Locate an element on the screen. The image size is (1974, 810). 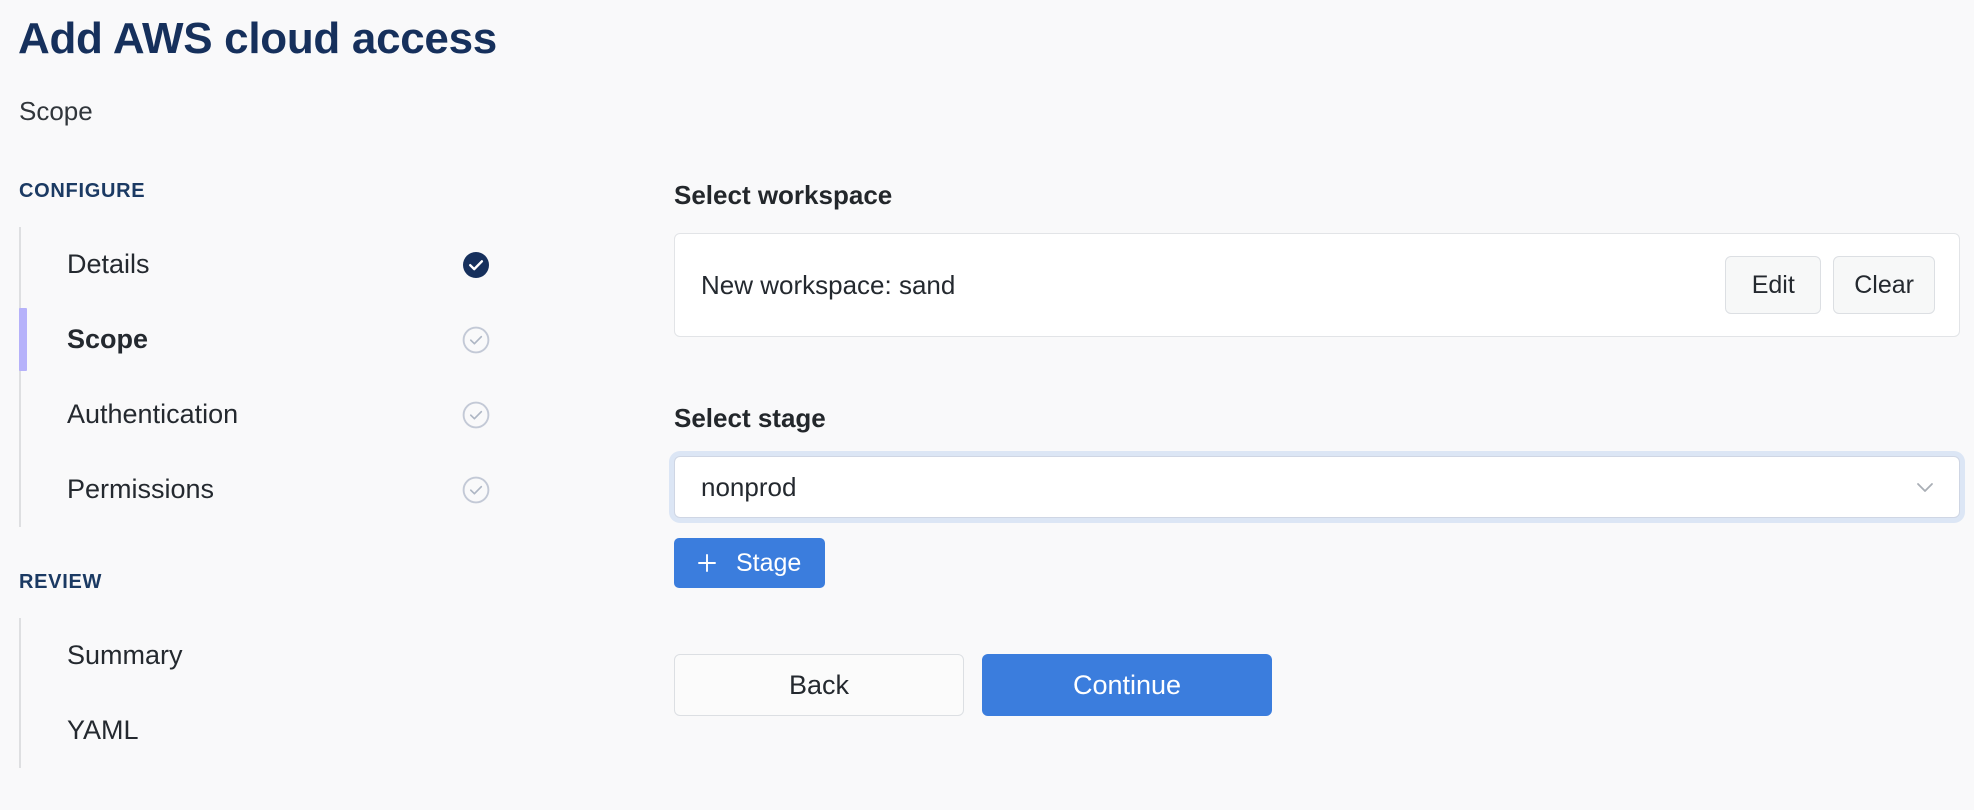
sidebar-item-permissions: Permissions is located at coordinates (269, 489).